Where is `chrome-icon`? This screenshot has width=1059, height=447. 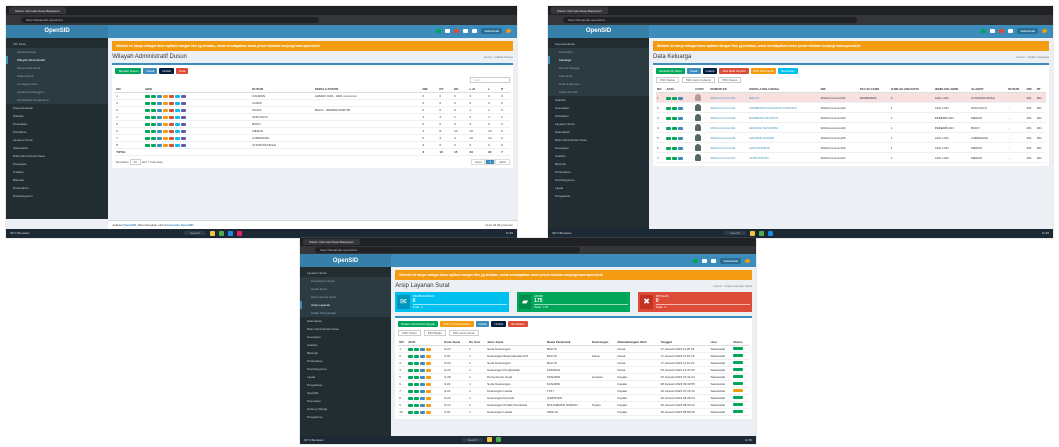 chrome-icon is located at coordinates (499, 440).